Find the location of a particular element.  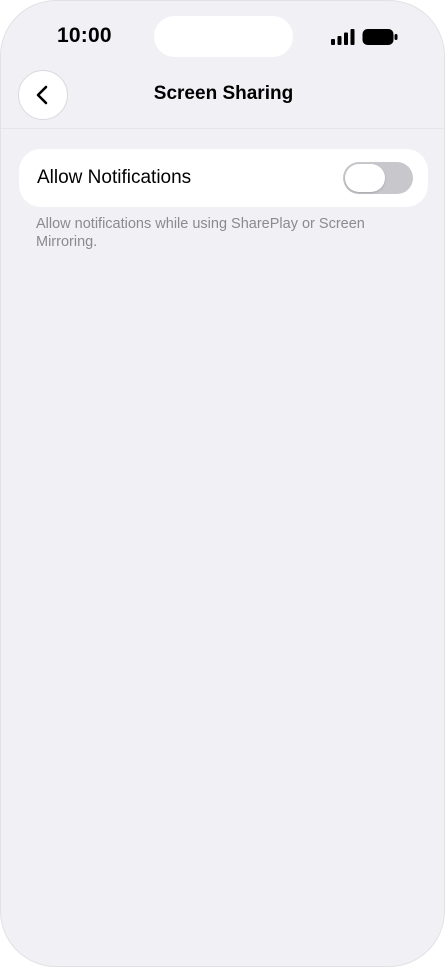

navigation-bar: Screen Sharing is located at coordinates (222, 98).